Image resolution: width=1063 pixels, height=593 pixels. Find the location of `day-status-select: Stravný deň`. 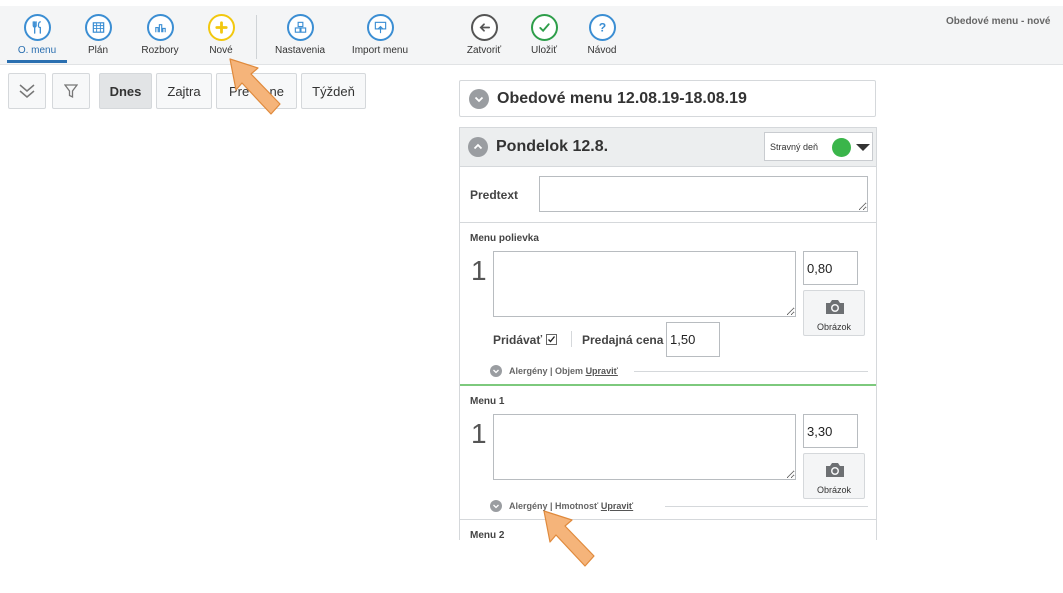

day-status-select: Stravný deň is located at coordinates (818, 146).